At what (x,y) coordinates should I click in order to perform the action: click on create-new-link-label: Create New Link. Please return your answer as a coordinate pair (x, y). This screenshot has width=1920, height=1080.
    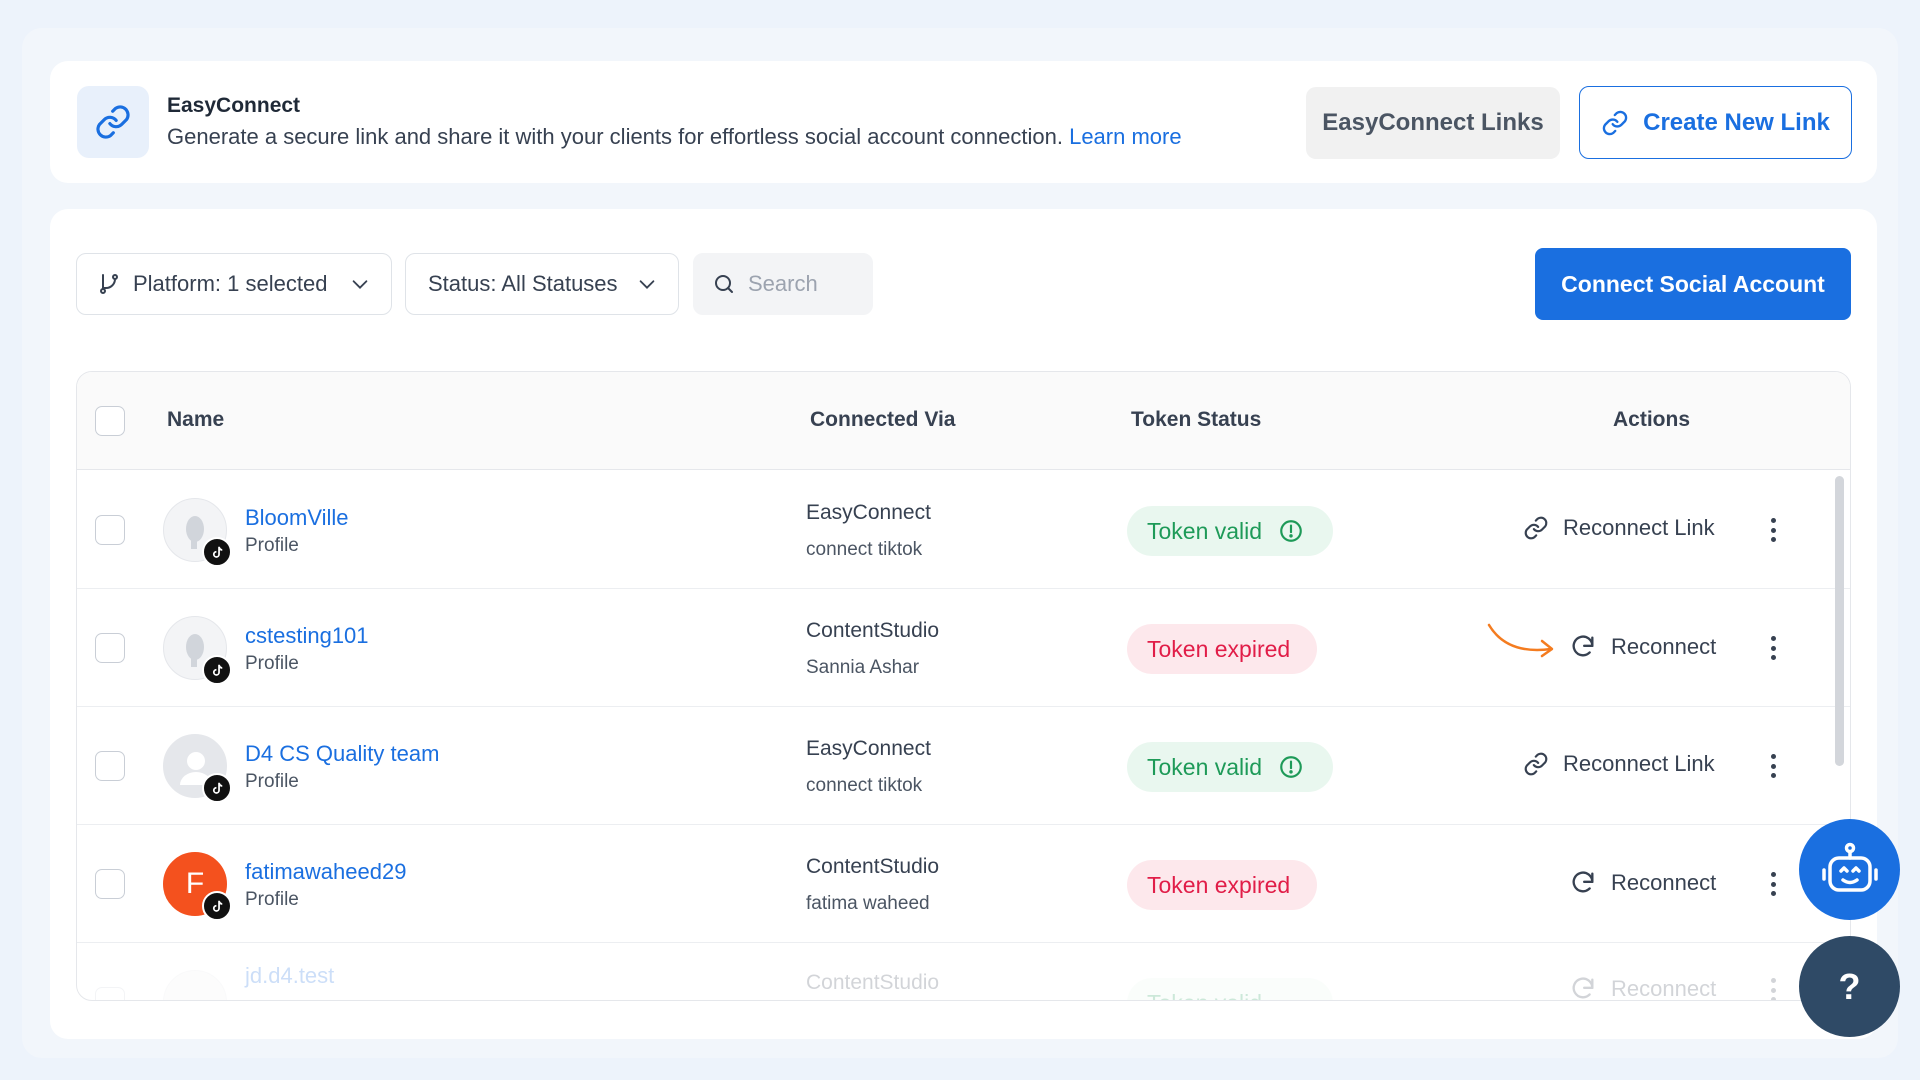
    Looking at the image, I should click on (1736, 122).